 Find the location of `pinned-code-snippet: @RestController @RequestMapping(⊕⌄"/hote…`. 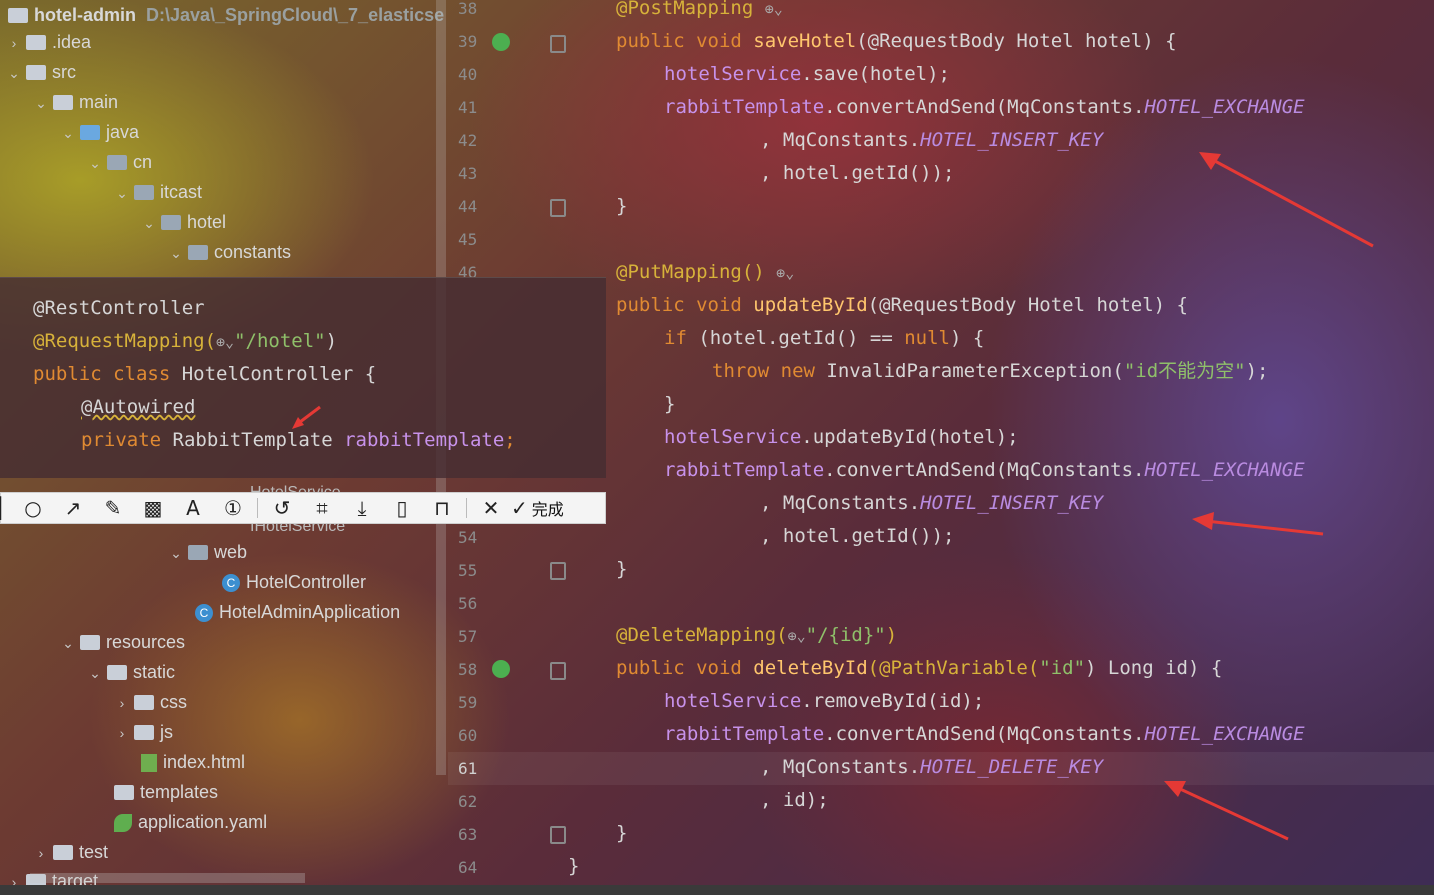

pinned-code-snippet: @RestController @RequestMapping(⊕⌄"/hote… is located at coordinates (303, 377).